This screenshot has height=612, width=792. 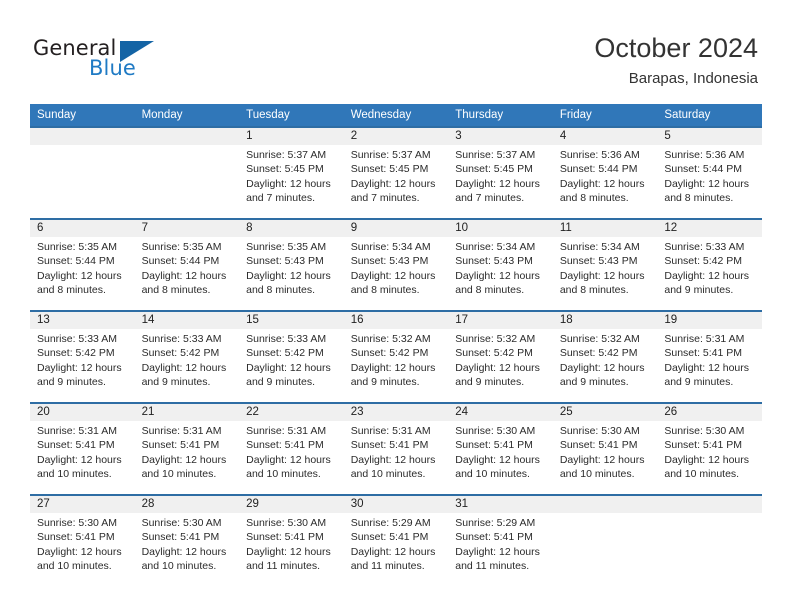 I want to click on weekday-header-thursday: Thursday, so click(x=500, y=115).